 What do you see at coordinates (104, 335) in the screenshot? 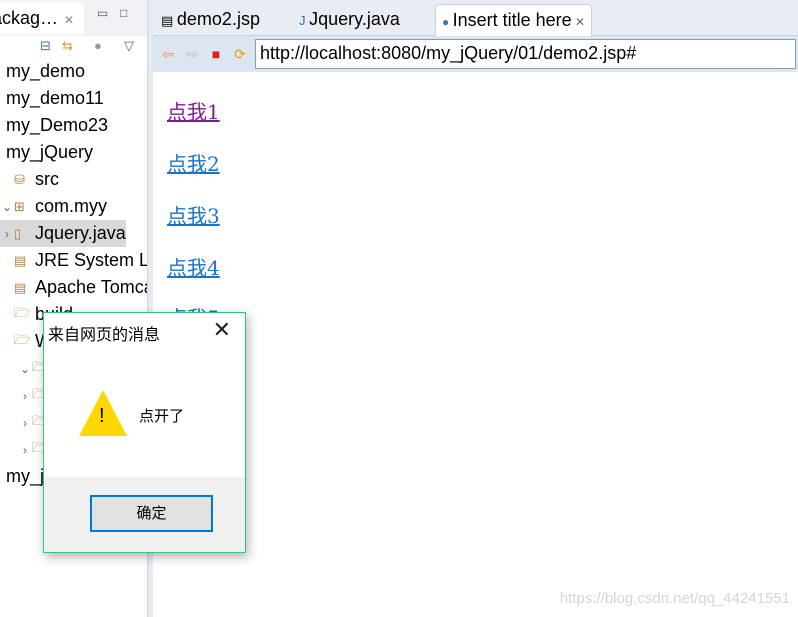
I see `dialog-title: 来自网页的消息` at bounding box center [104, 335].